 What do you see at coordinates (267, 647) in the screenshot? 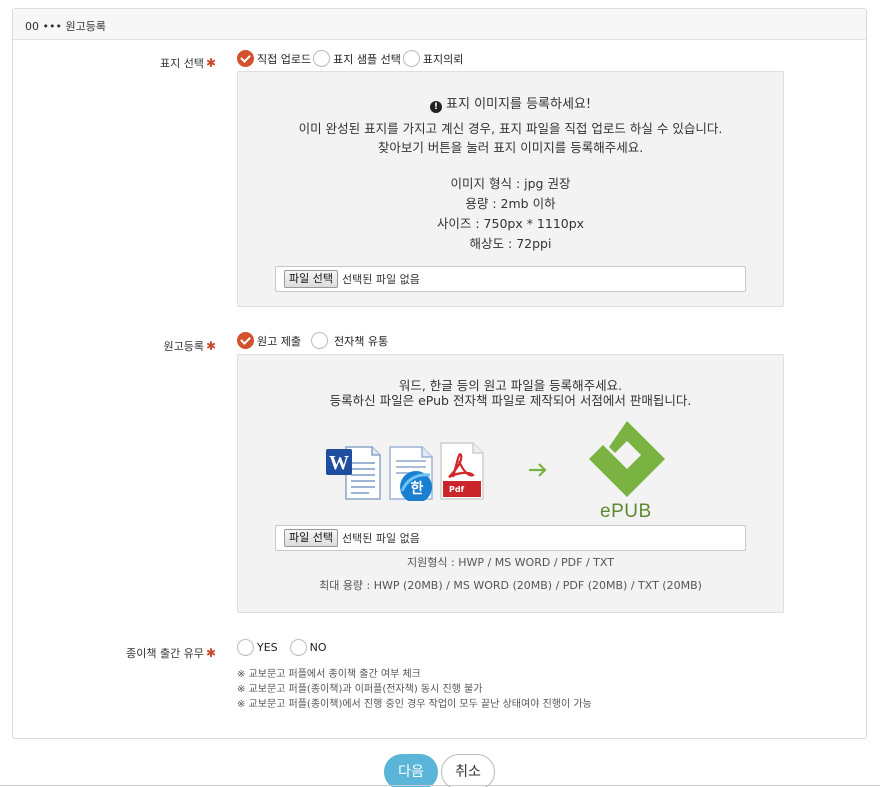
I see `paper-option-label: YES` at bounding box center [267, 647].